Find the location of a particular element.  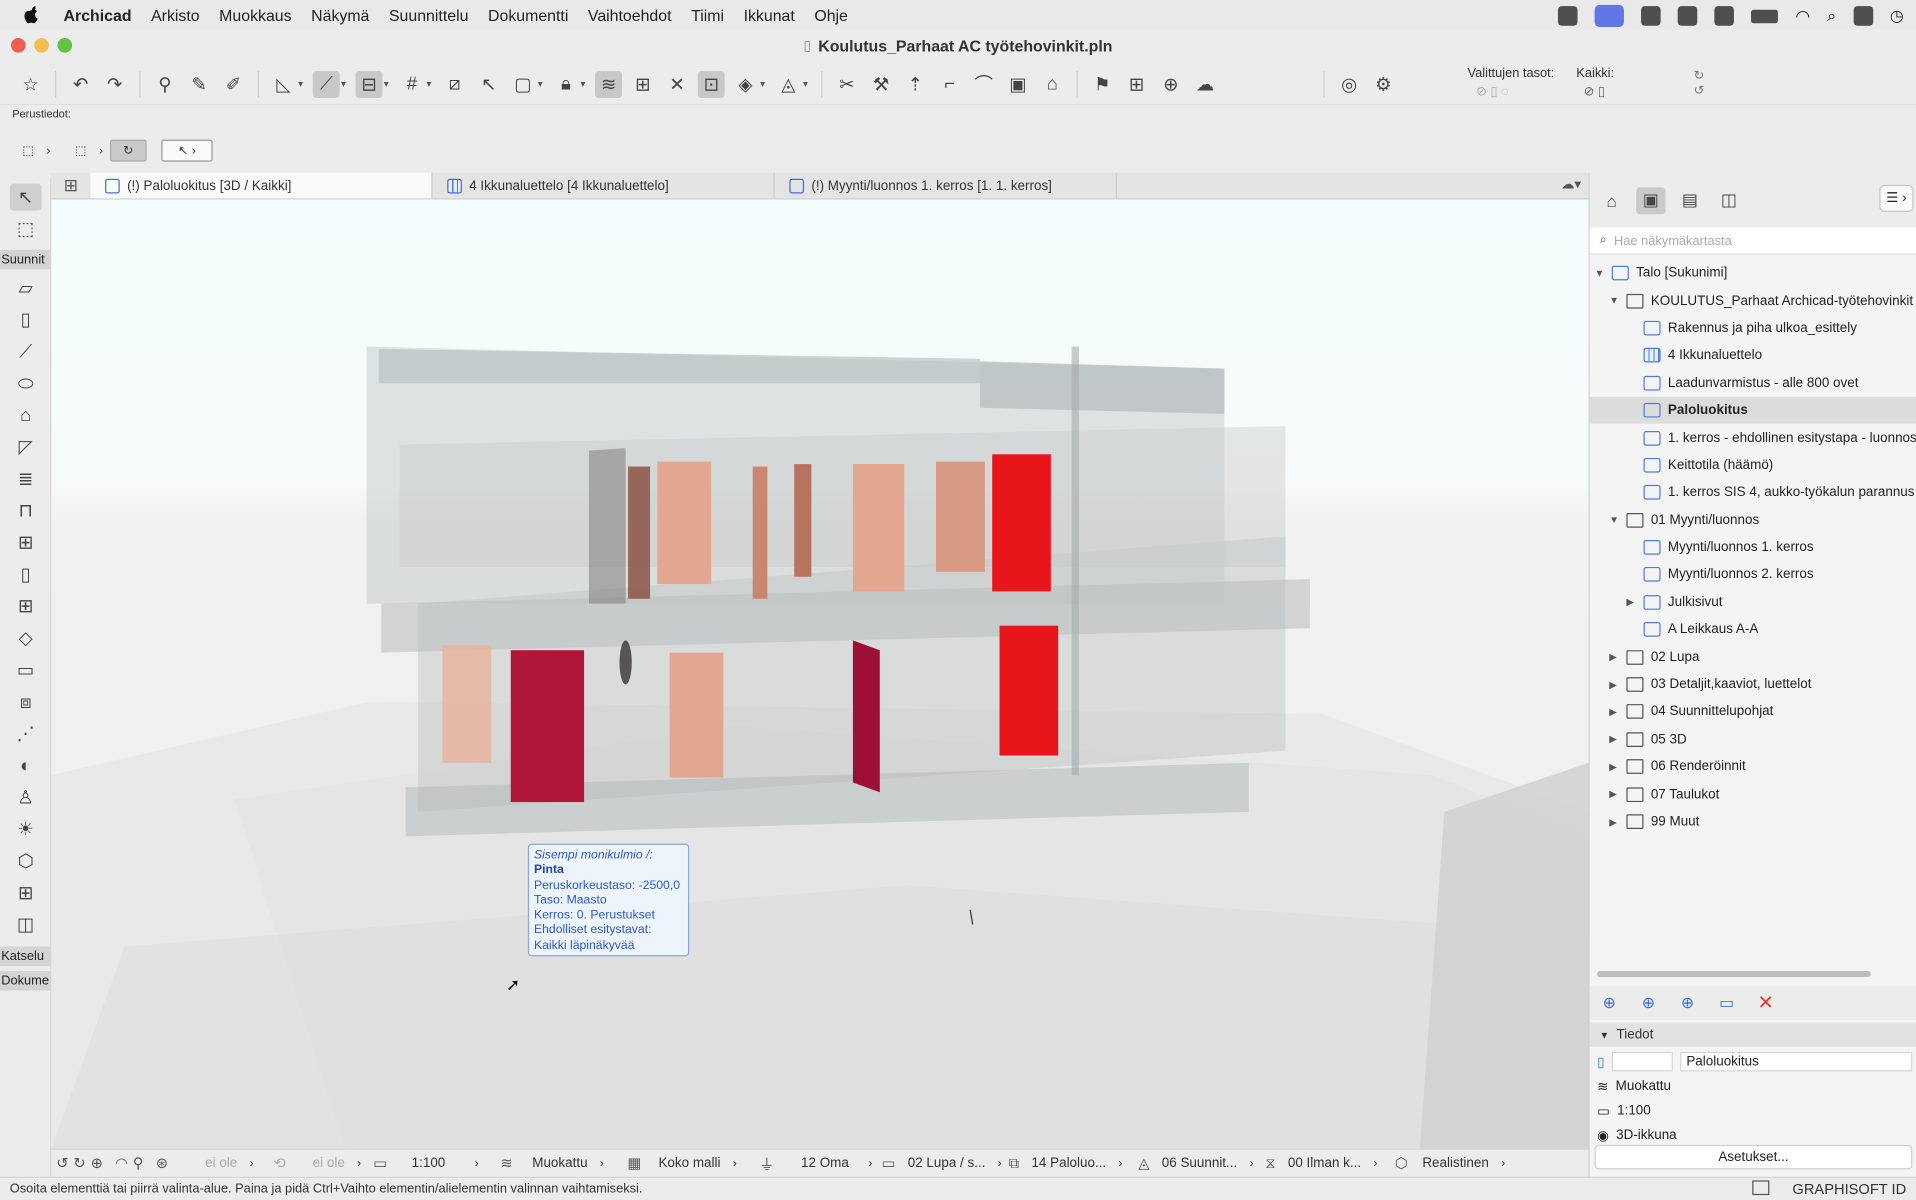

tree-item: ▶ 04 Suunnittelupohjat is located at coordinates (1753, 711).